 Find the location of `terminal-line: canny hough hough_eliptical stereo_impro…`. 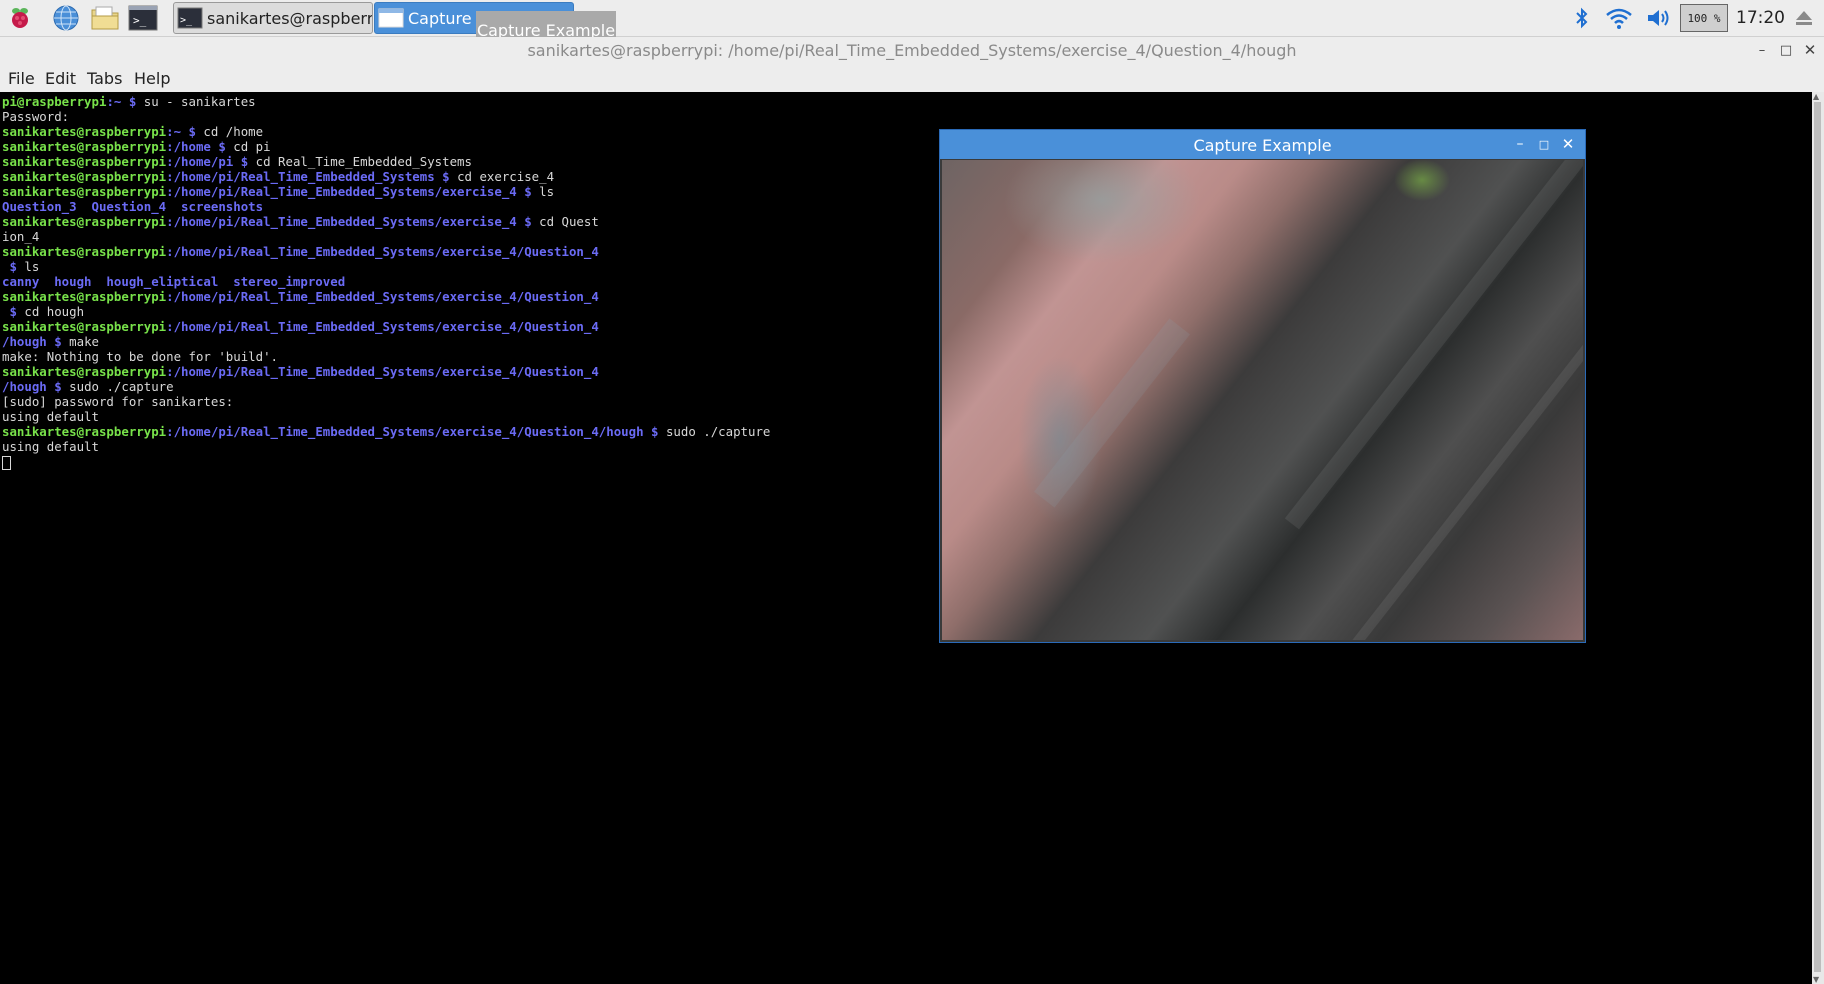

terminal-line: canny hough hough_eliptical stereo_impro… is located at coordinates (386, 281).